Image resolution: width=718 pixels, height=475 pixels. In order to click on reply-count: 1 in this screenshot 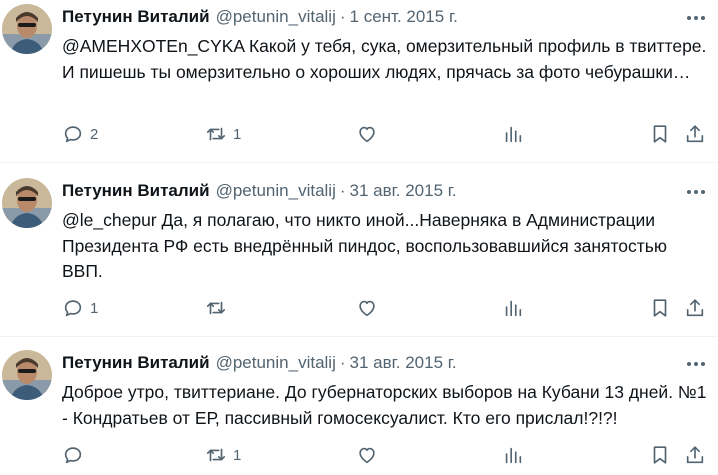, I will do `click(94, 308)`.